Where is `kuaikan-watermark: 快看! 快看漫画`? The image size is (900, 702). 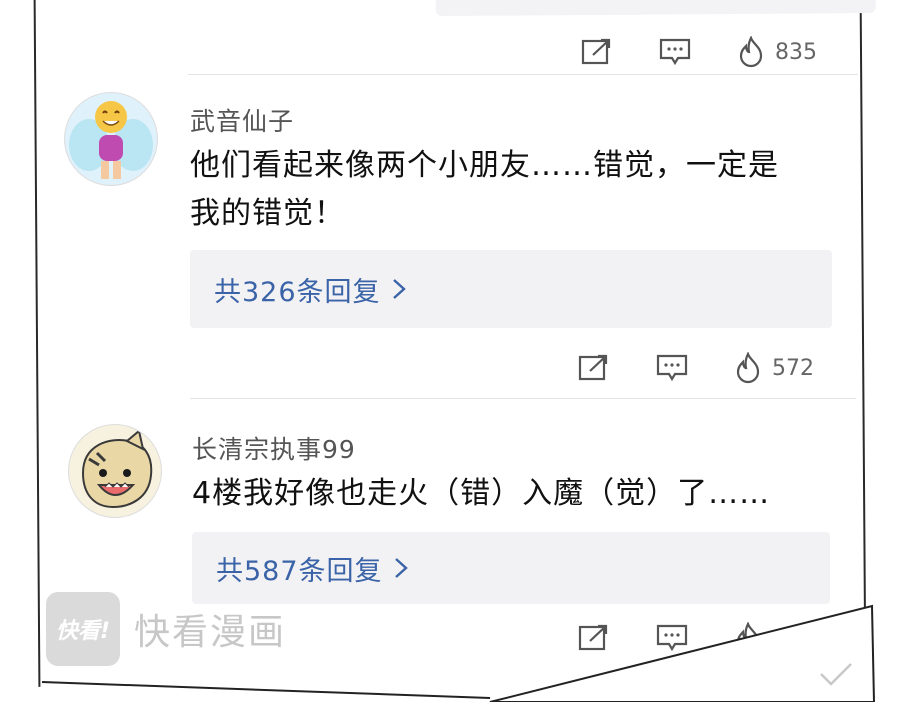
kuaikan-watermark: 快看! 快看漫画 is located at coordinates (166, 629).